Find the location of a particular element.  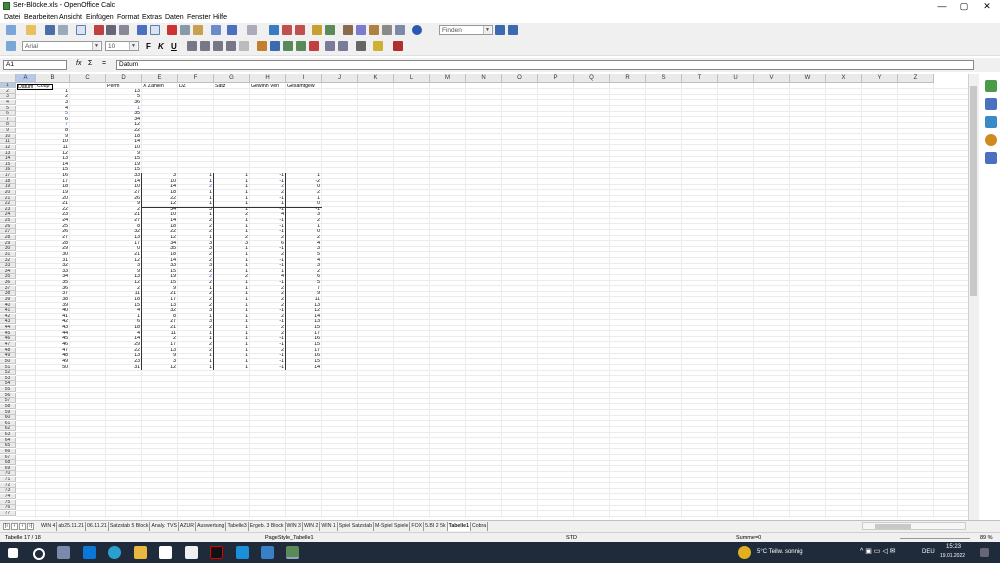

formula-input: Datum is located at coordinates (545, 65).